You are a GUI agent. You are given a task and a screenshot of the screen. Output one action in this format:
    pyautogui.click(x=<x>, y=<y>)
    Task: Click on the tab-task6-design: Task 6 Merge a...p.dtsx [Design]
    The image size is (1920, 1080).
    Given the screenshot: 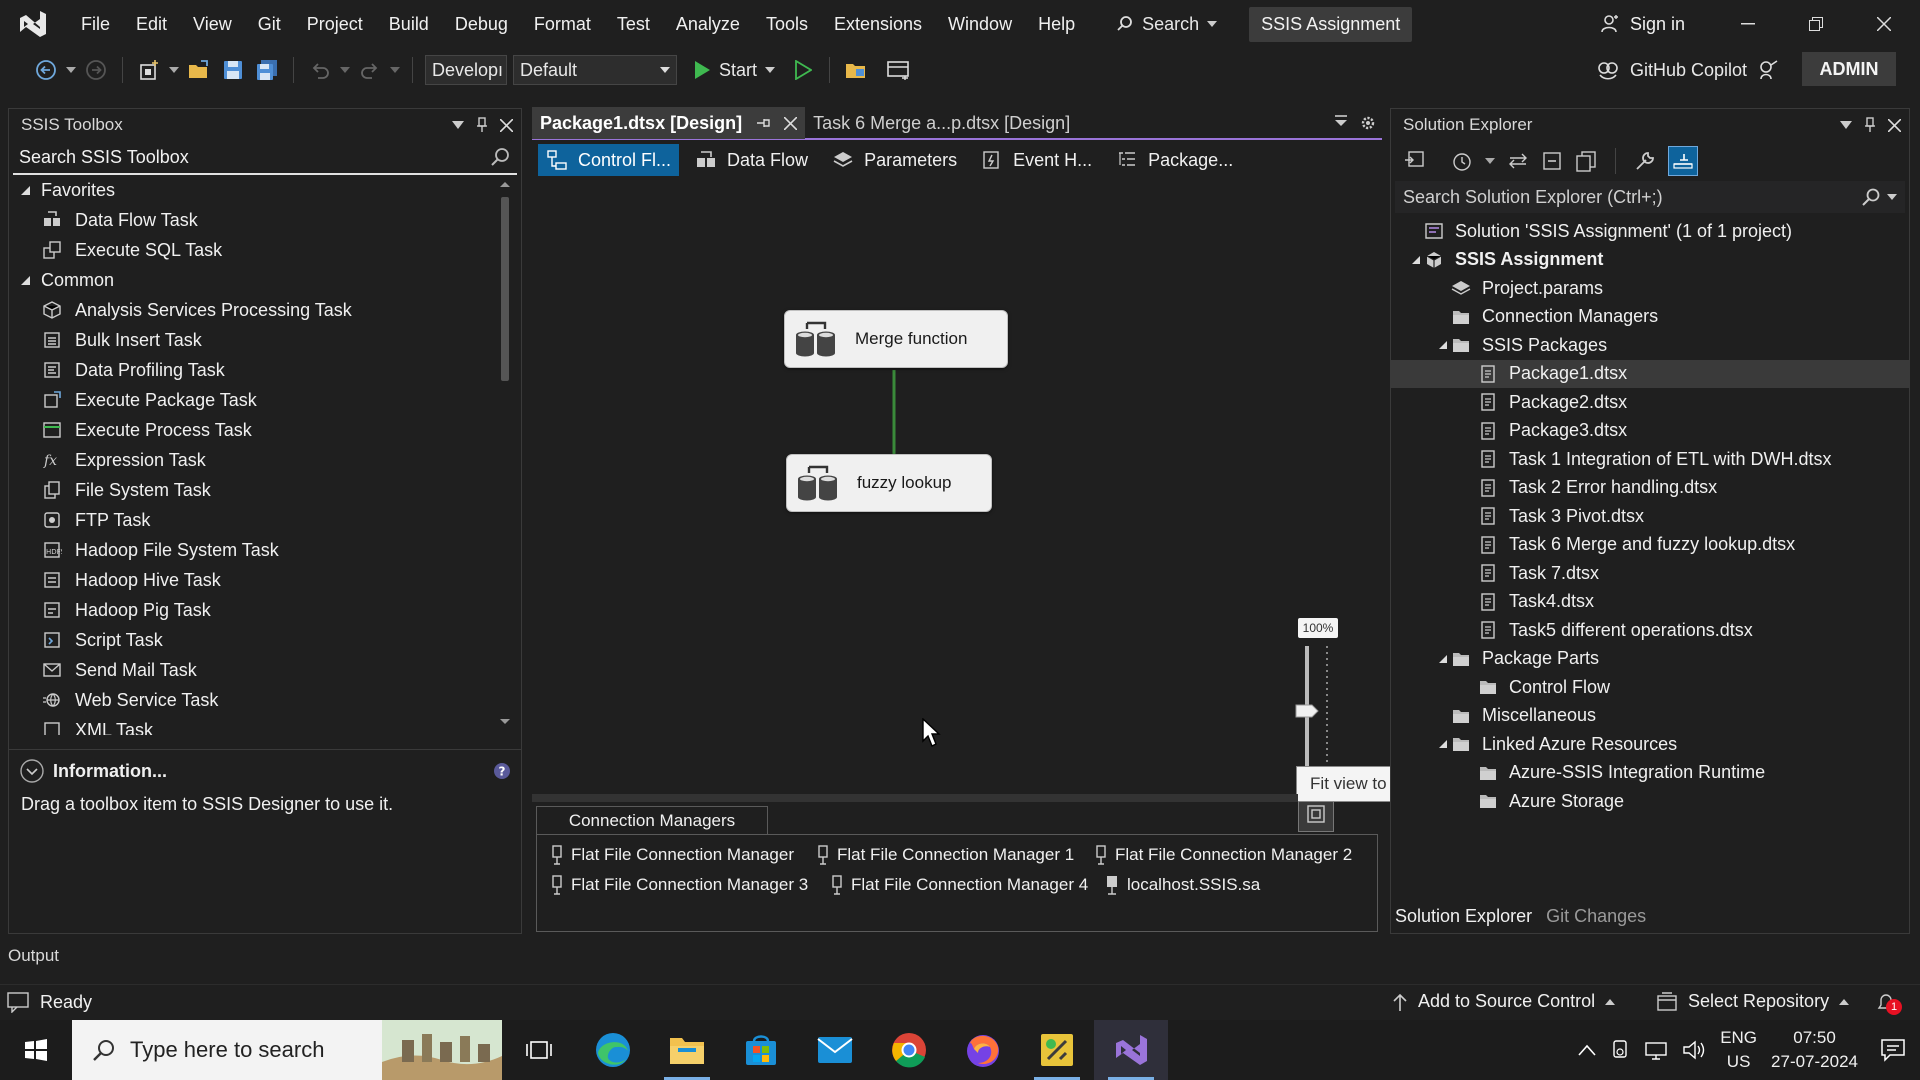 What is the action you would take?
    pyautogui.click(x=961, y=123)
    